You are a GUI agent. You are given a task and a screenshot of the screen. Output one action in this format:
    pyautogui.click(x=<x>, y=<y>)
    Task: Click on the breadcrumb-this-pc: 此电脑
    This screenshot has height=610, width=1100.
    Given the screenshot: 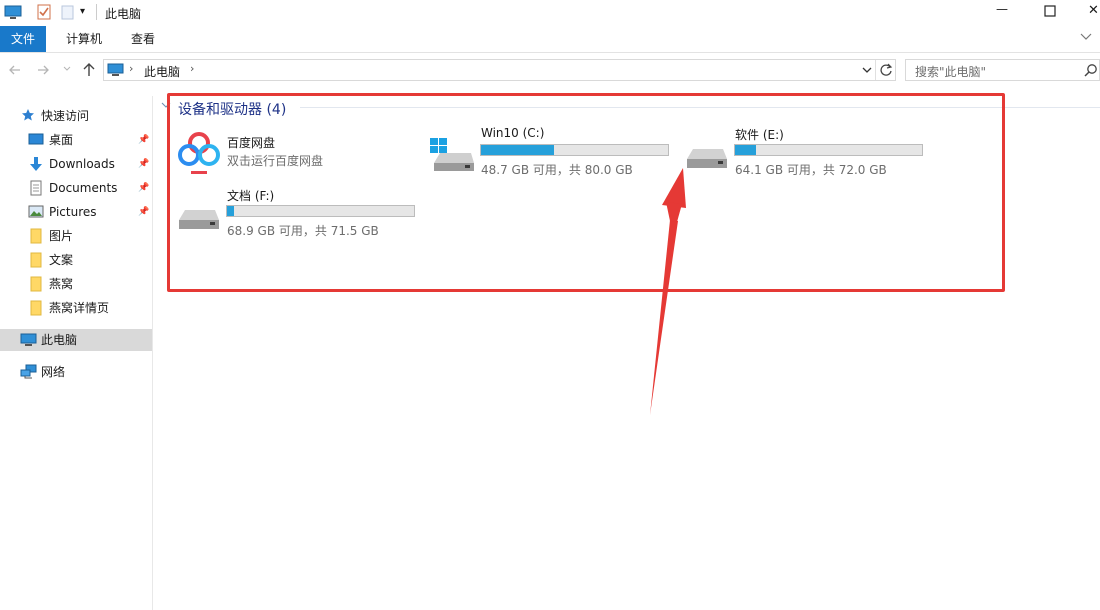 What is the action you would take?
    pyautogui.click(x=162, y=71)
    